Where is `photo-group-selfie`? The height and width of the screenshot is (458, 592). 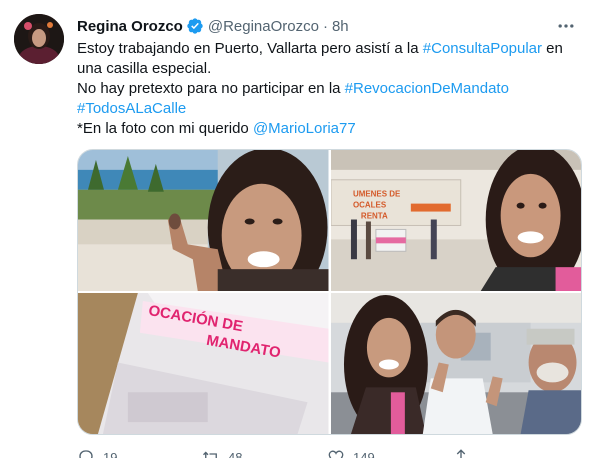 photo-group-selfie is located at coordinates (455, 363).